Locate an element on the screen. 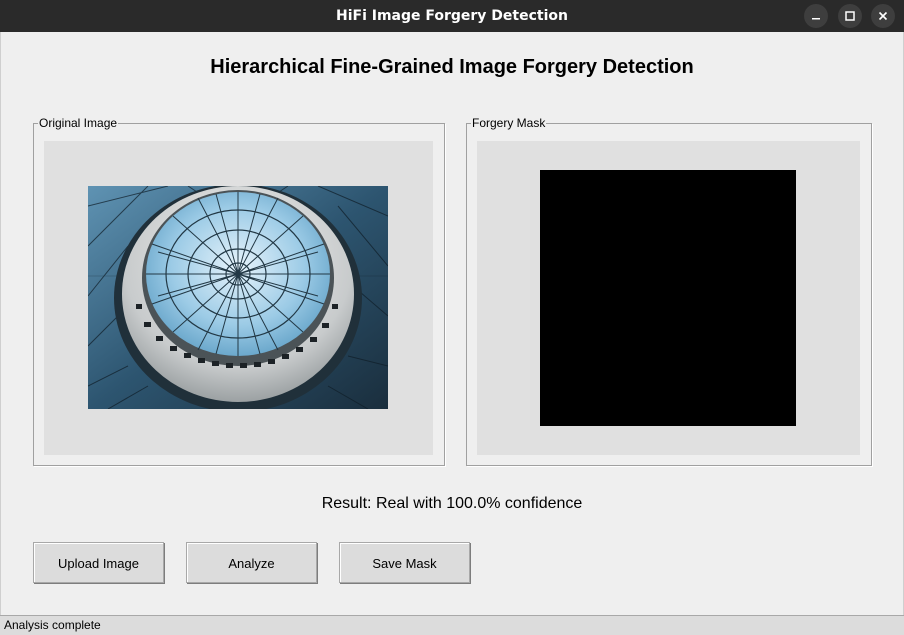  status-text: Analysis complete is located at coordinates (52, 625).